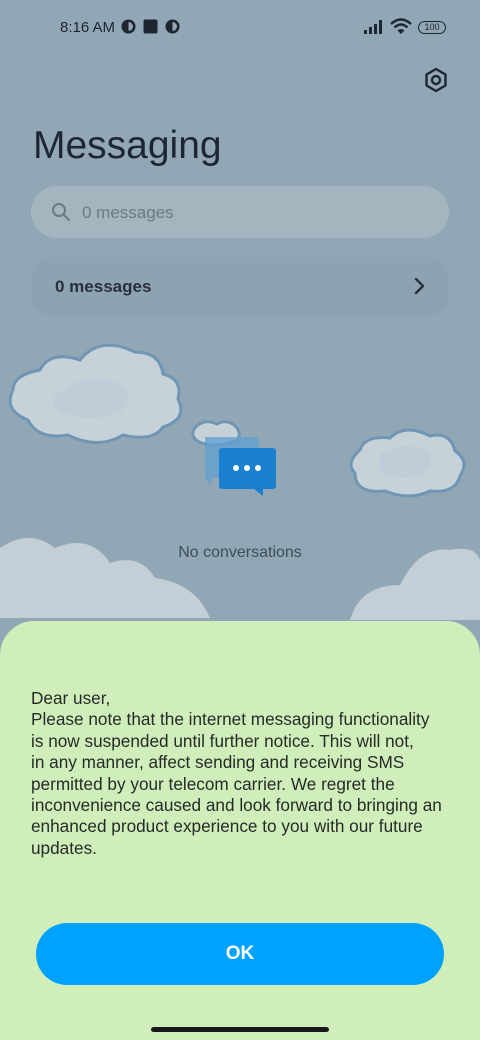 This screenshot has width=480, height=1040. I want to click on signal-icon, so click(373, 27).